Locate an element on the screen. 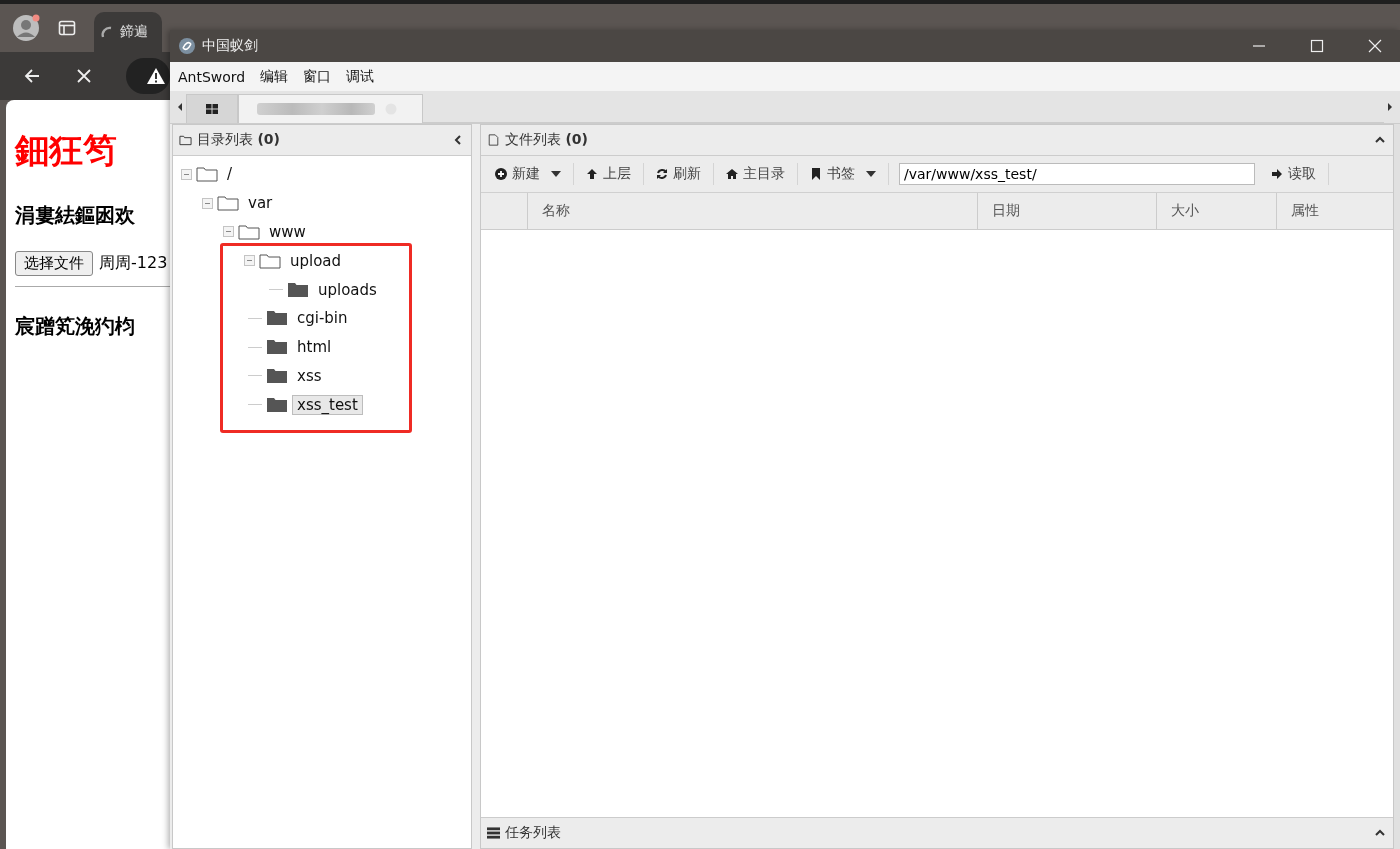 The width and height of the screenshot is (1400, 849). menu-item: 调试 is located at coordinates (360, 76).